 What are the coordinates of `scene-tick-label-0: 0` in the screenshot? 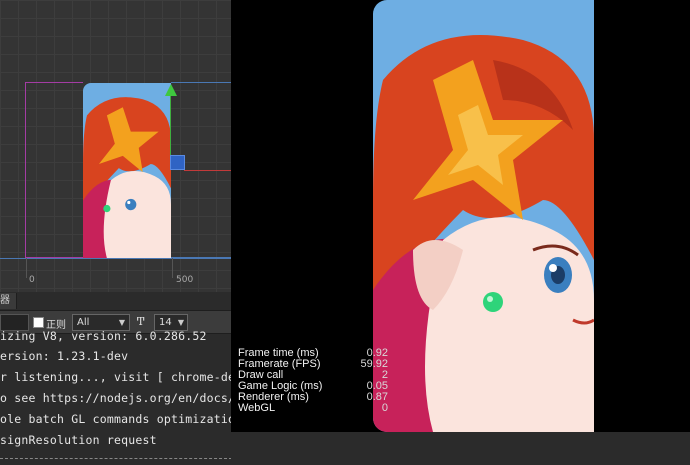 It's located at (32, 280).